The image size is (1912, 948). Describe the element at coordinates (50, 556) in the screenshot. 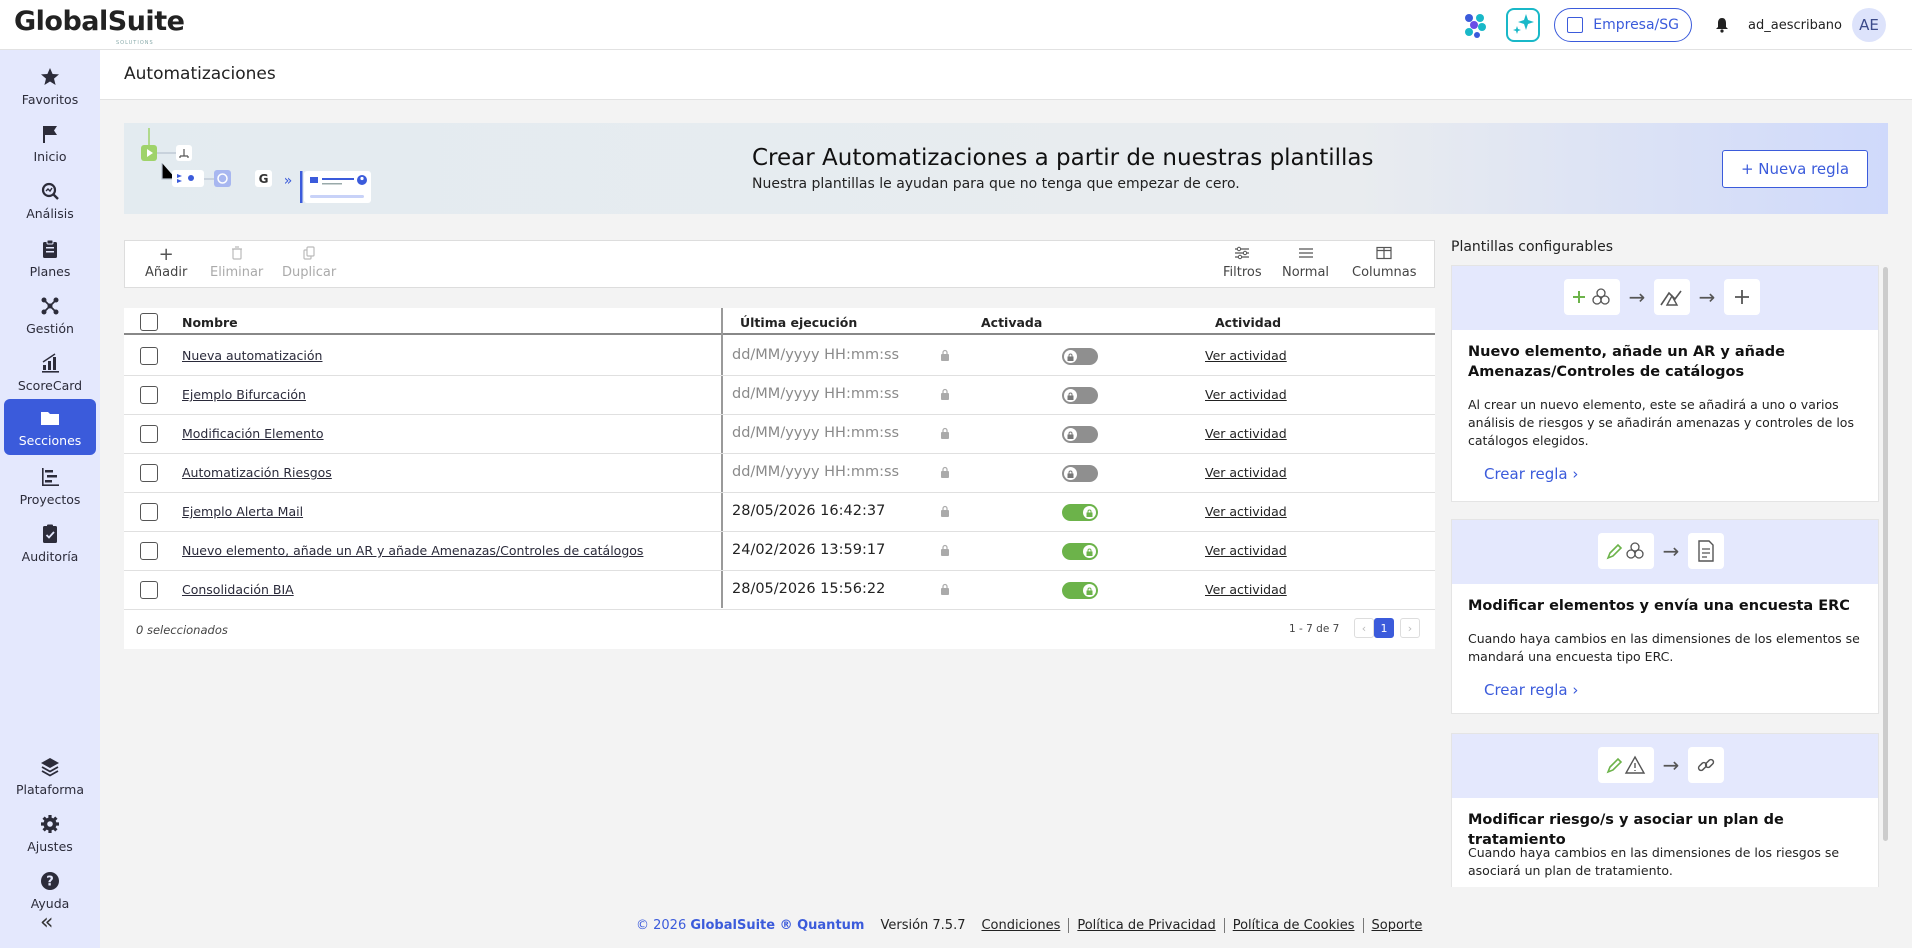

I see `sidebar-item-label: Auditoría` at that location.